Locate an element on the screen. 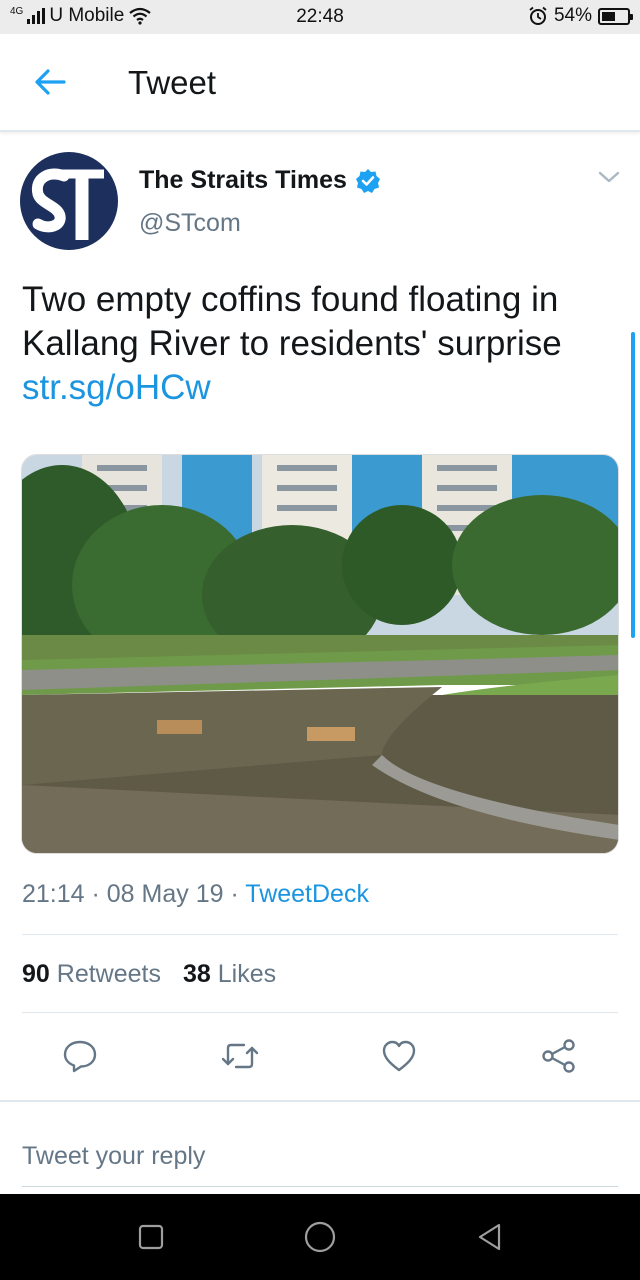 The height and width of the screenshot is (1280, 640). author-name-text: The Straits Times is located at coordinates (243, 180).